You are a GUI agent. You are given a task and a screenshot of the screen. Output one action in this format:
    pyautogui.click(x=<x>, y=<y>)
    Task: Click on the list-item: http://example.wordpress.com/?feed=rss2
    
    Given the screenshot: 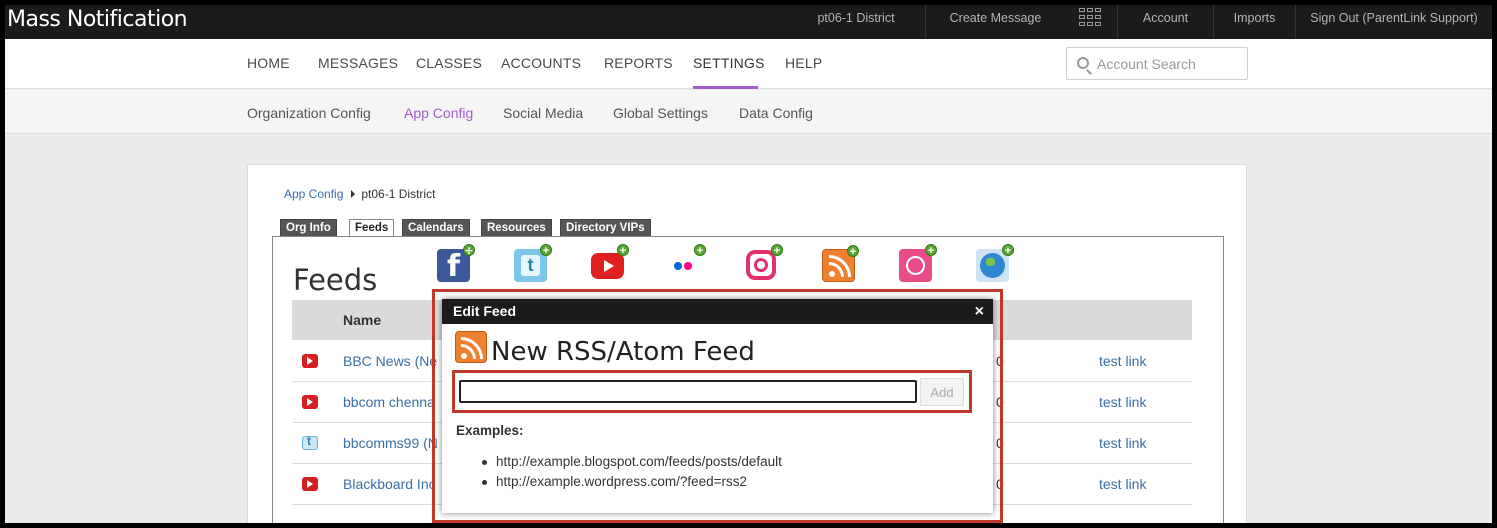 What is the action you would take?
    pyautogui.click(x=631, y=484)
    